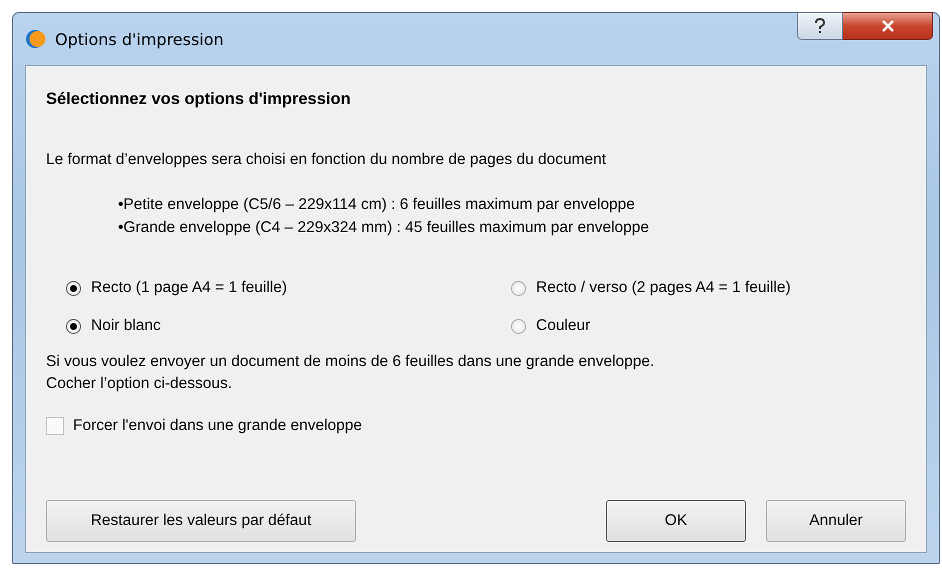 This screenshot has width=942, height=572. I want to click on radio-option: Recto (1 page A4 = 1 feuille), so click(288, 288).